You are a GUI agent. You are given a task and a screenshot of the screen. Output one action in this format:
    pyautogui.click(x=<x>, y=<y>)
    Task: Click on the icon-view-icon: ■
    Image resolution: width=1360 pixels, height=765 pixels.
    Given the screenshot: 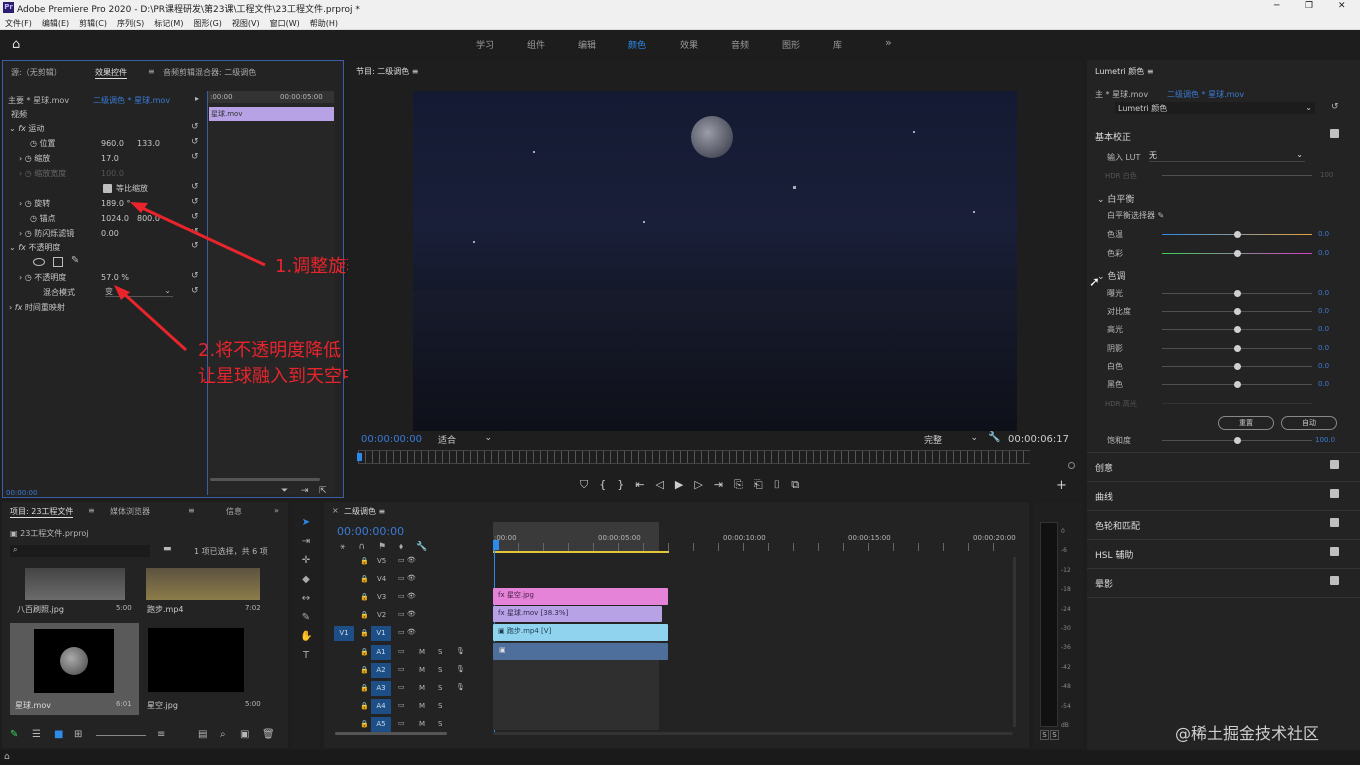 What is the action you would take?
    pyautogui.click(x=58, y=734)
    